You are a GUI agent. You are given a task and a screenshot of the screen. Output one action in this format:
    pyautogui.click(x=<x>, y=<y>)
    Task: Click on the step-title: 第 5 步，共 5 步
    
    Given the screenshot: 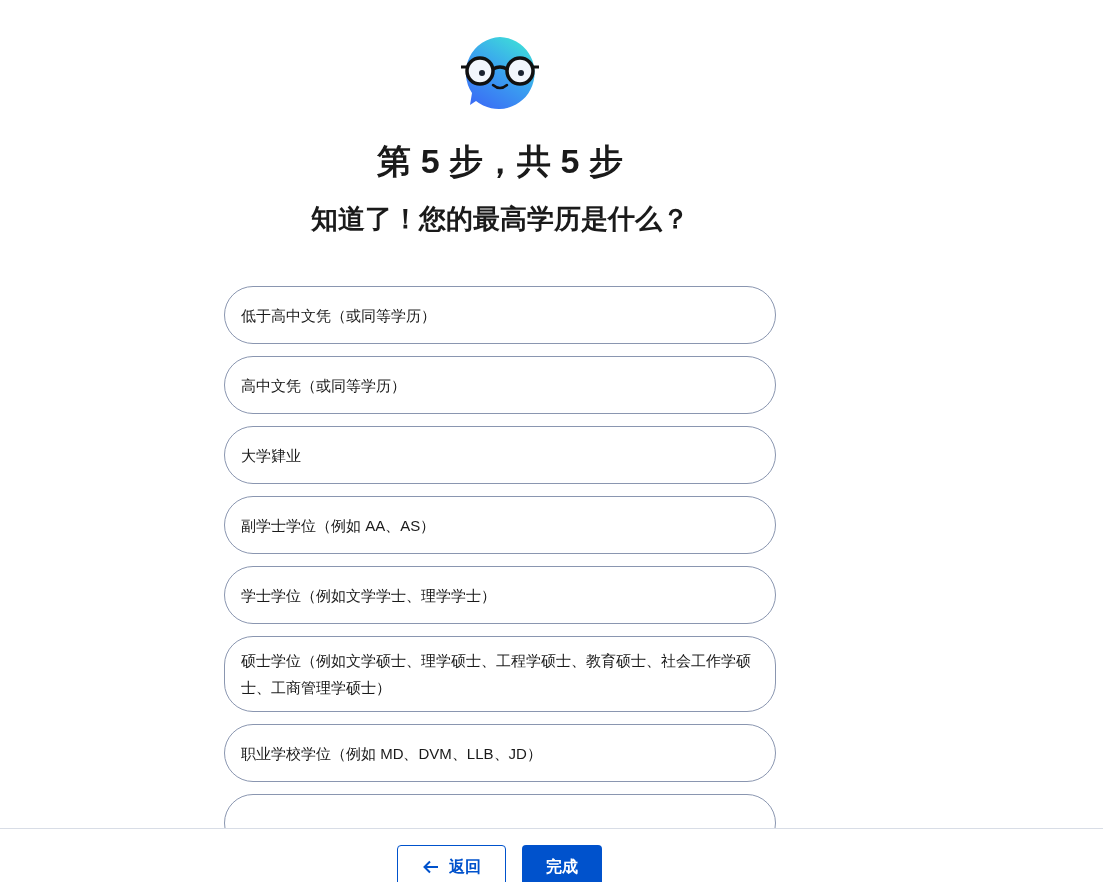 What is the action you would take?
    pyautogui.click(x=500, y=161)
    